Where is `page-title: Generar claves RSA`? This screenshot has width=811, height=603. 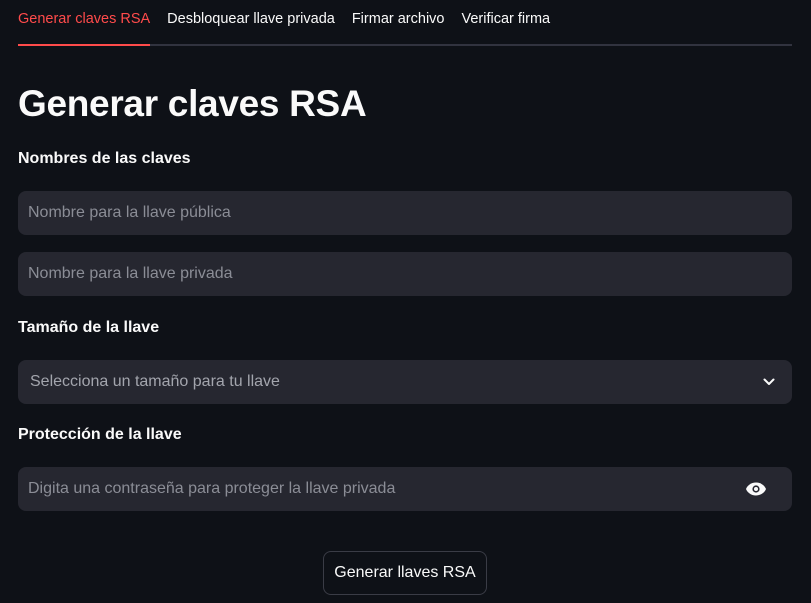
page-title: Generar claves RSA is located at coordinates (192, 103).